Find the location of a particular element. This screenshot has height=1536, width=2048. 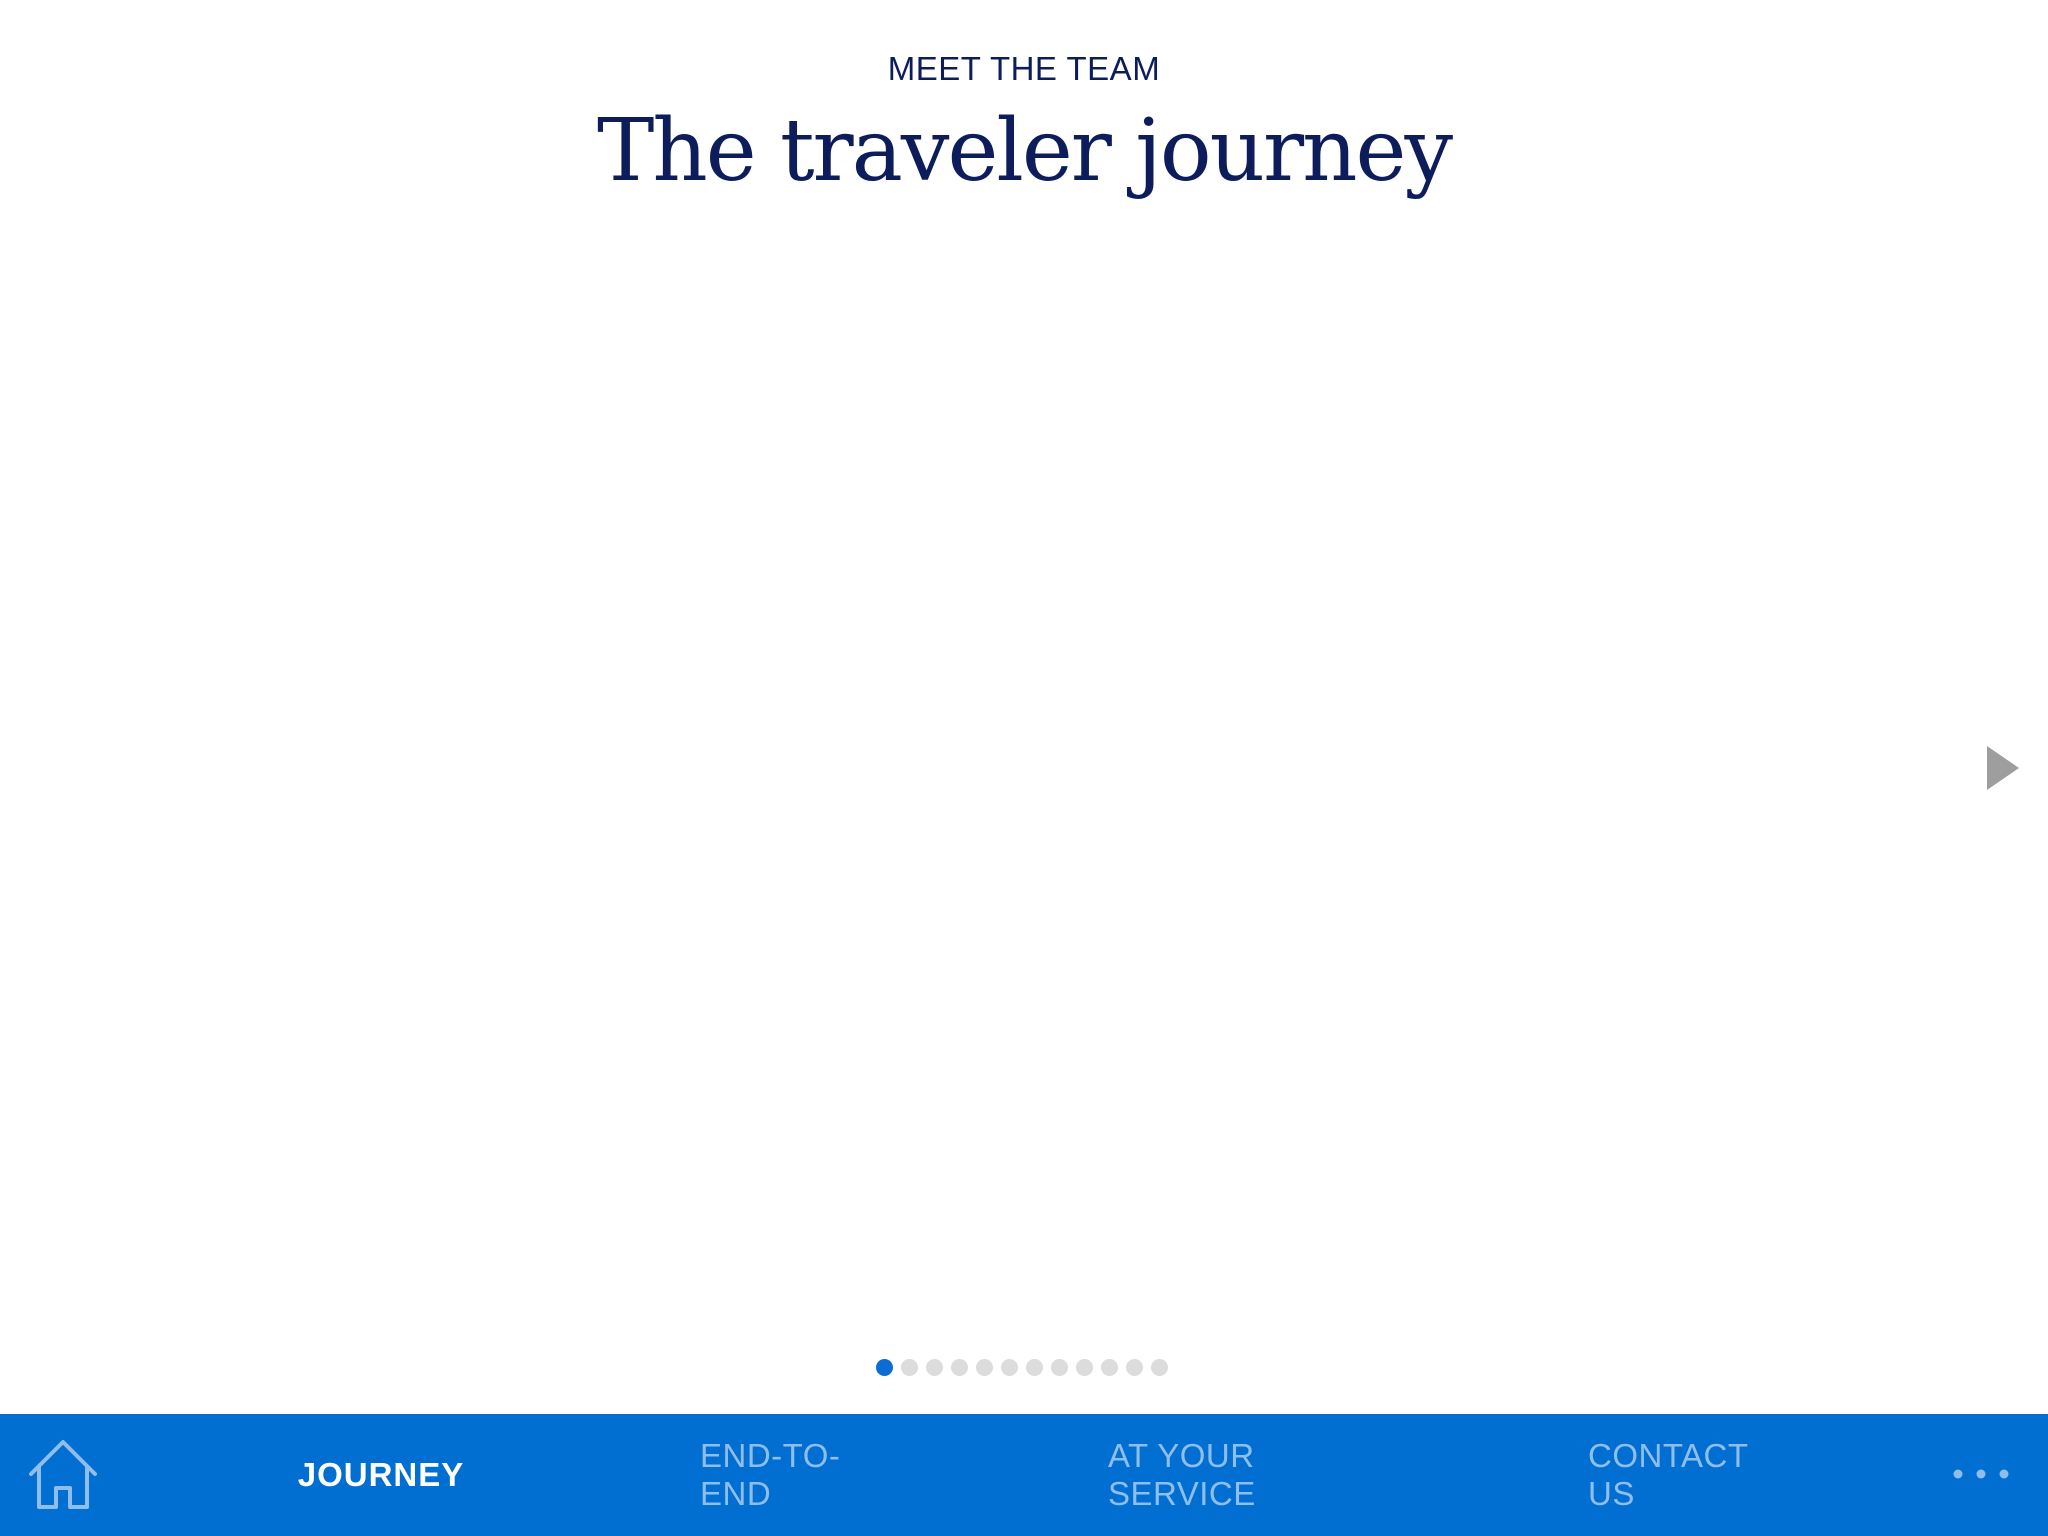

tab-label: JOURNEY is located at coordinates (381, 1474).